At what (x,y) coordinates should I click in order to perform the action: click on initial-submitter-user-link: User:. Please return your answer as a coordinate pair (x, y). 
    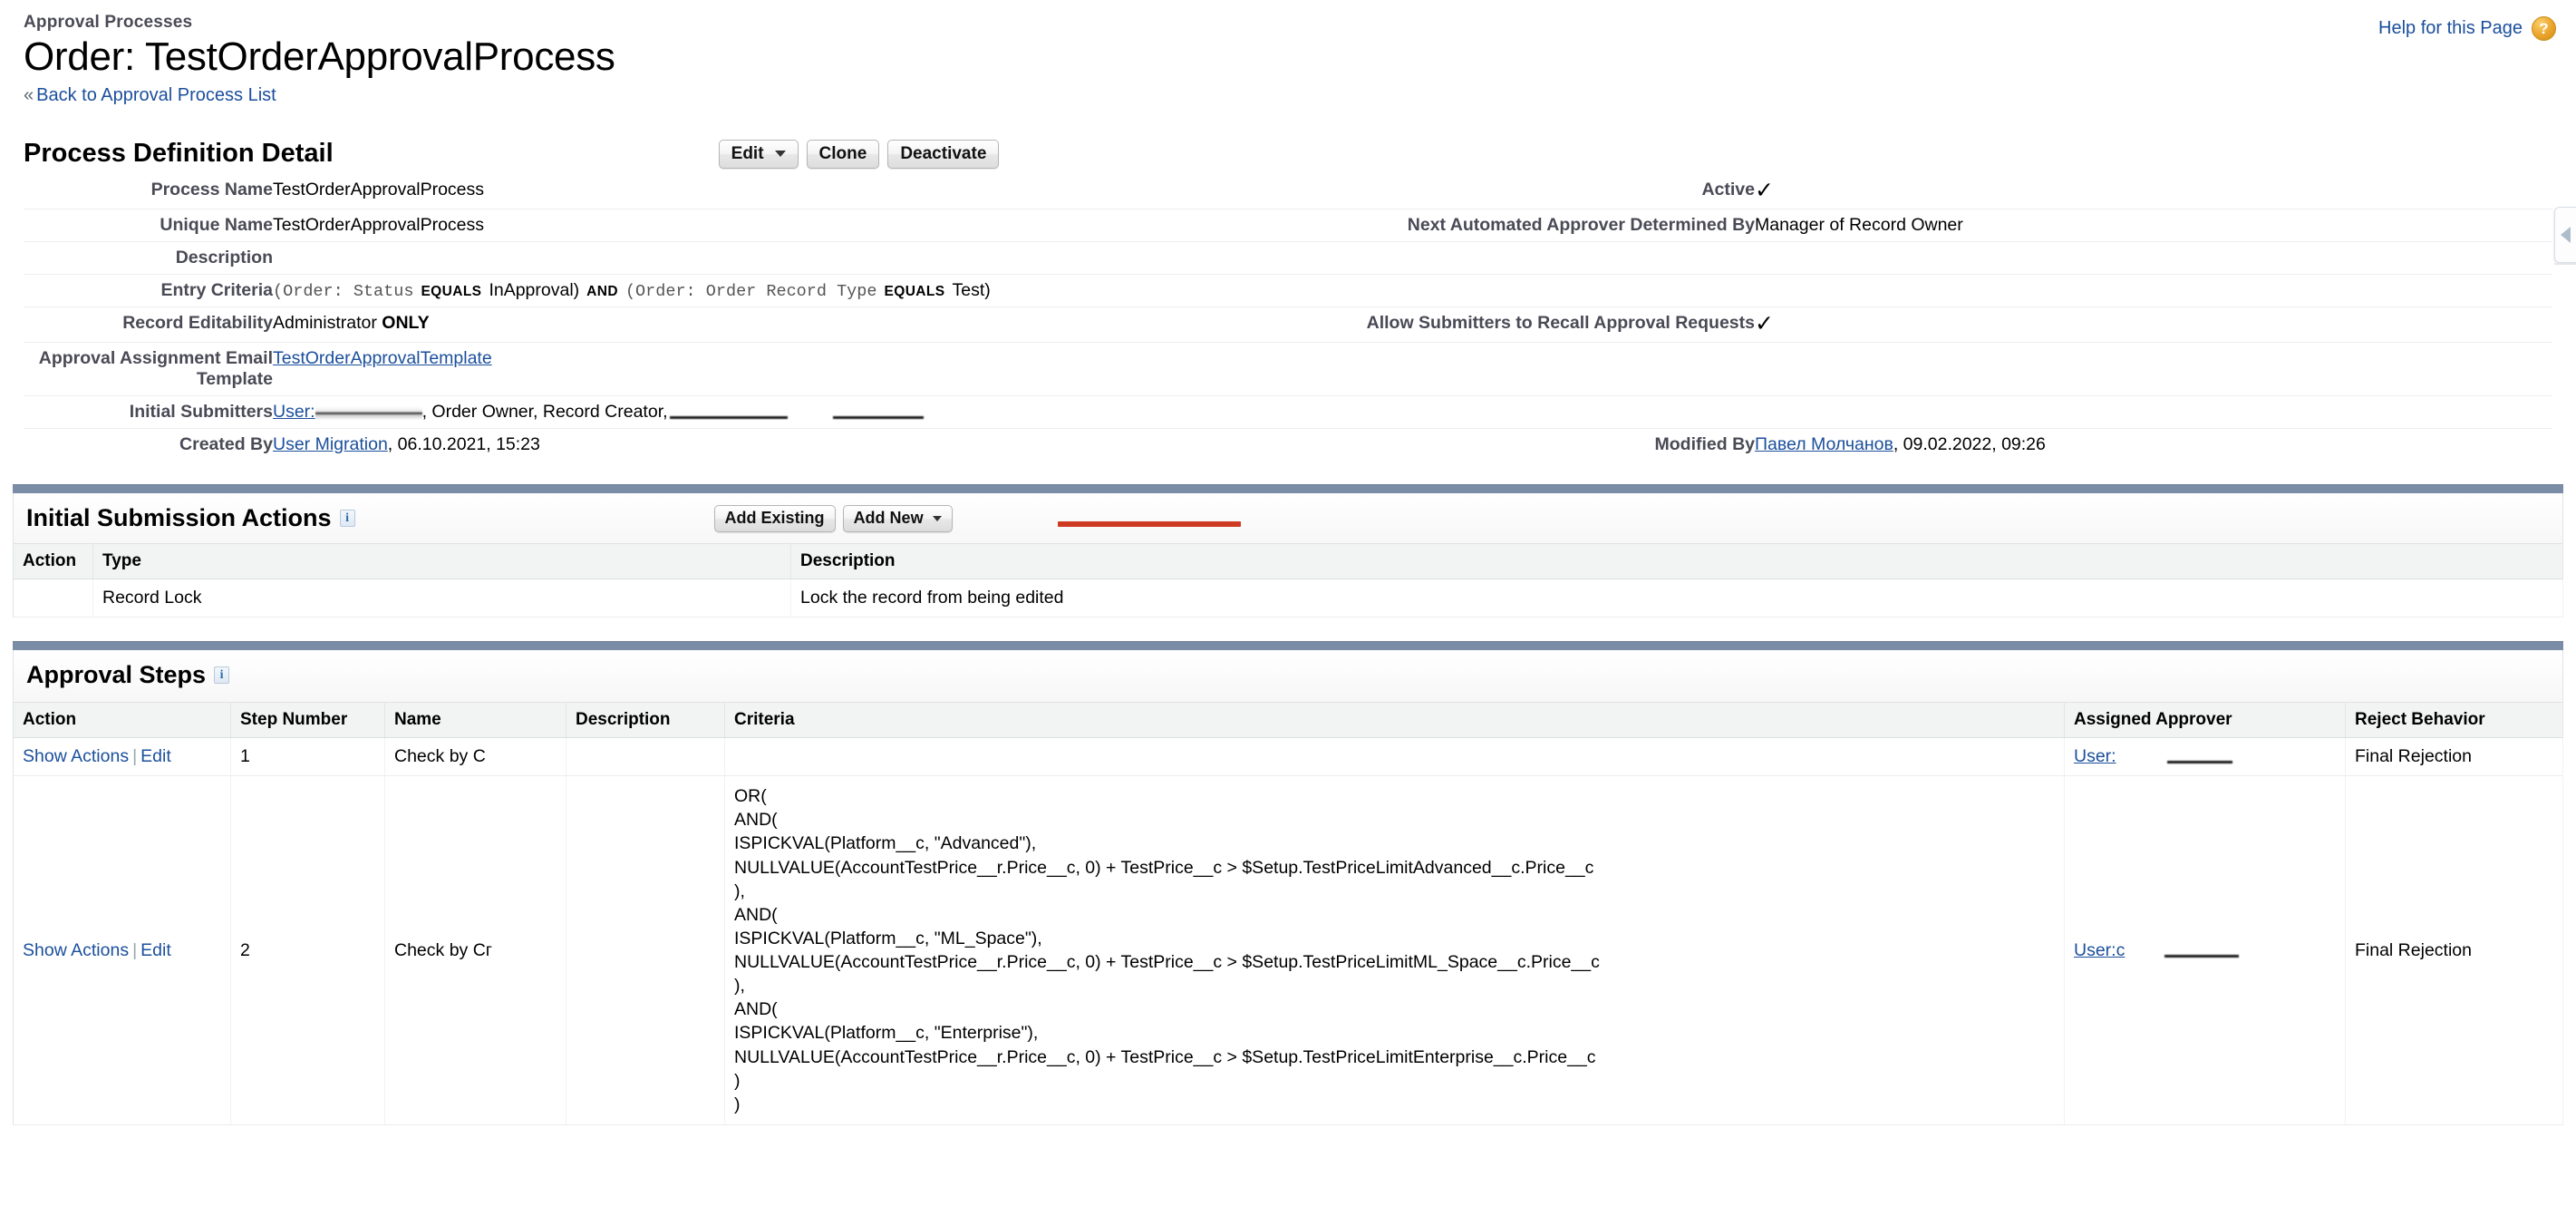
    Looking at the image, I should click on (294, 412).